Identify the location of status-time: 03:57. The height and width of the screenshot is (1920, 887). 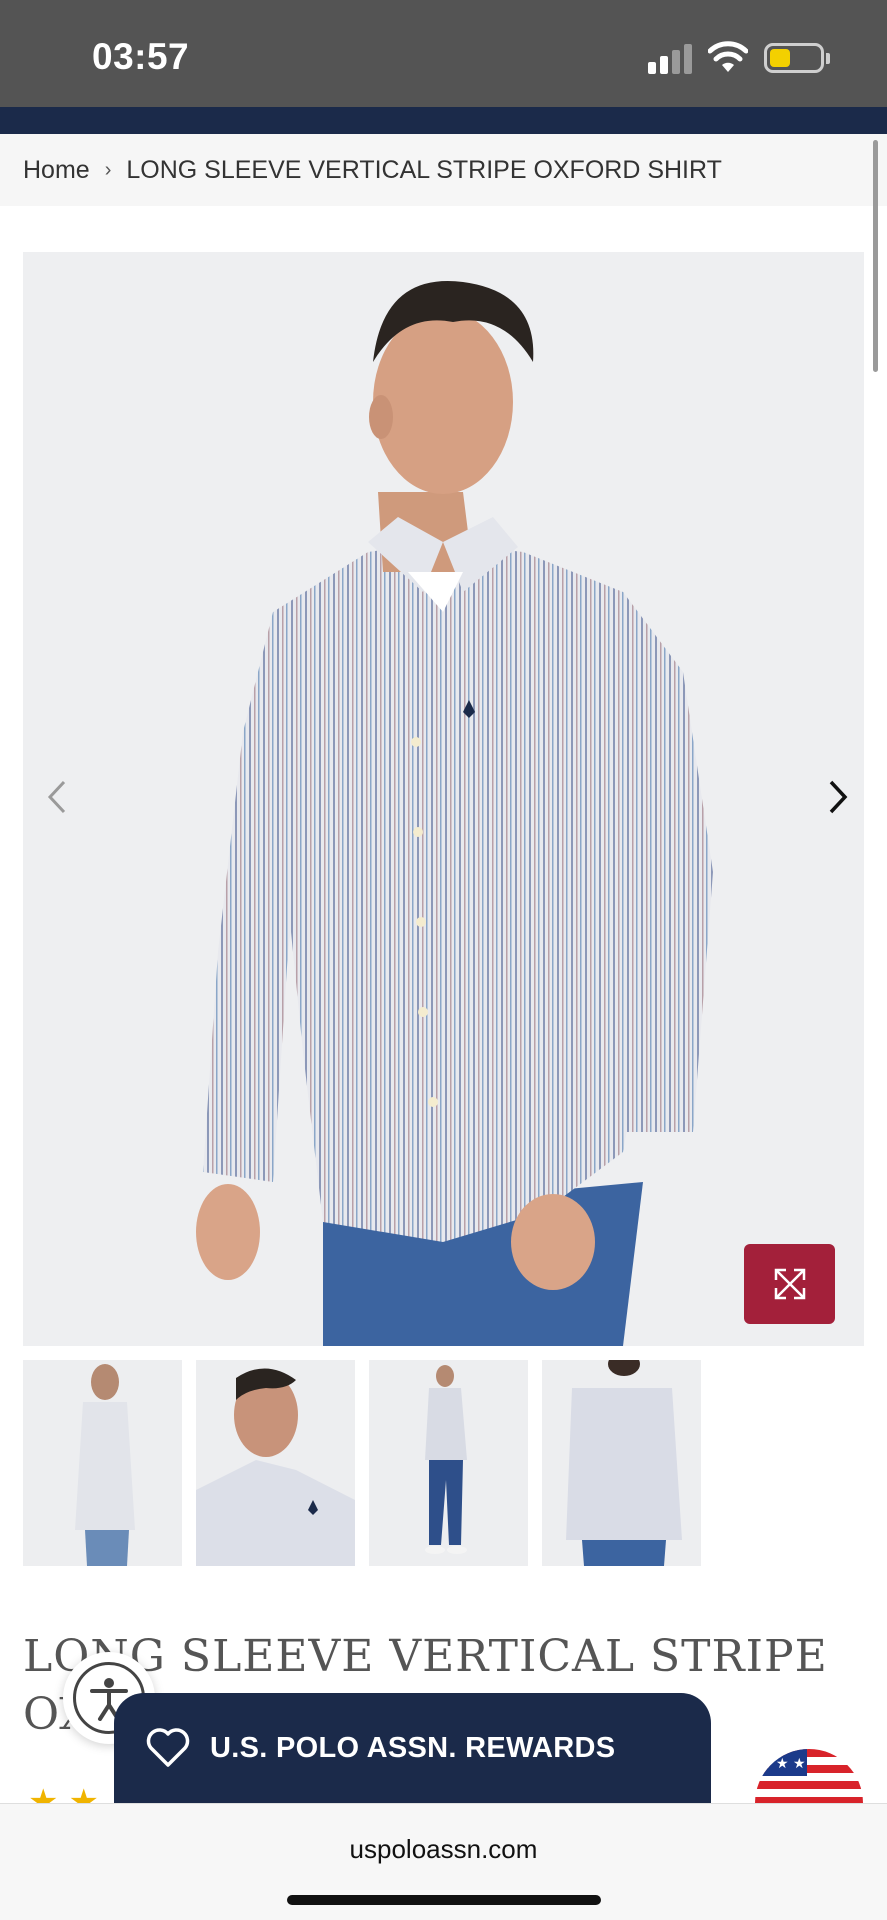
(141, 56).